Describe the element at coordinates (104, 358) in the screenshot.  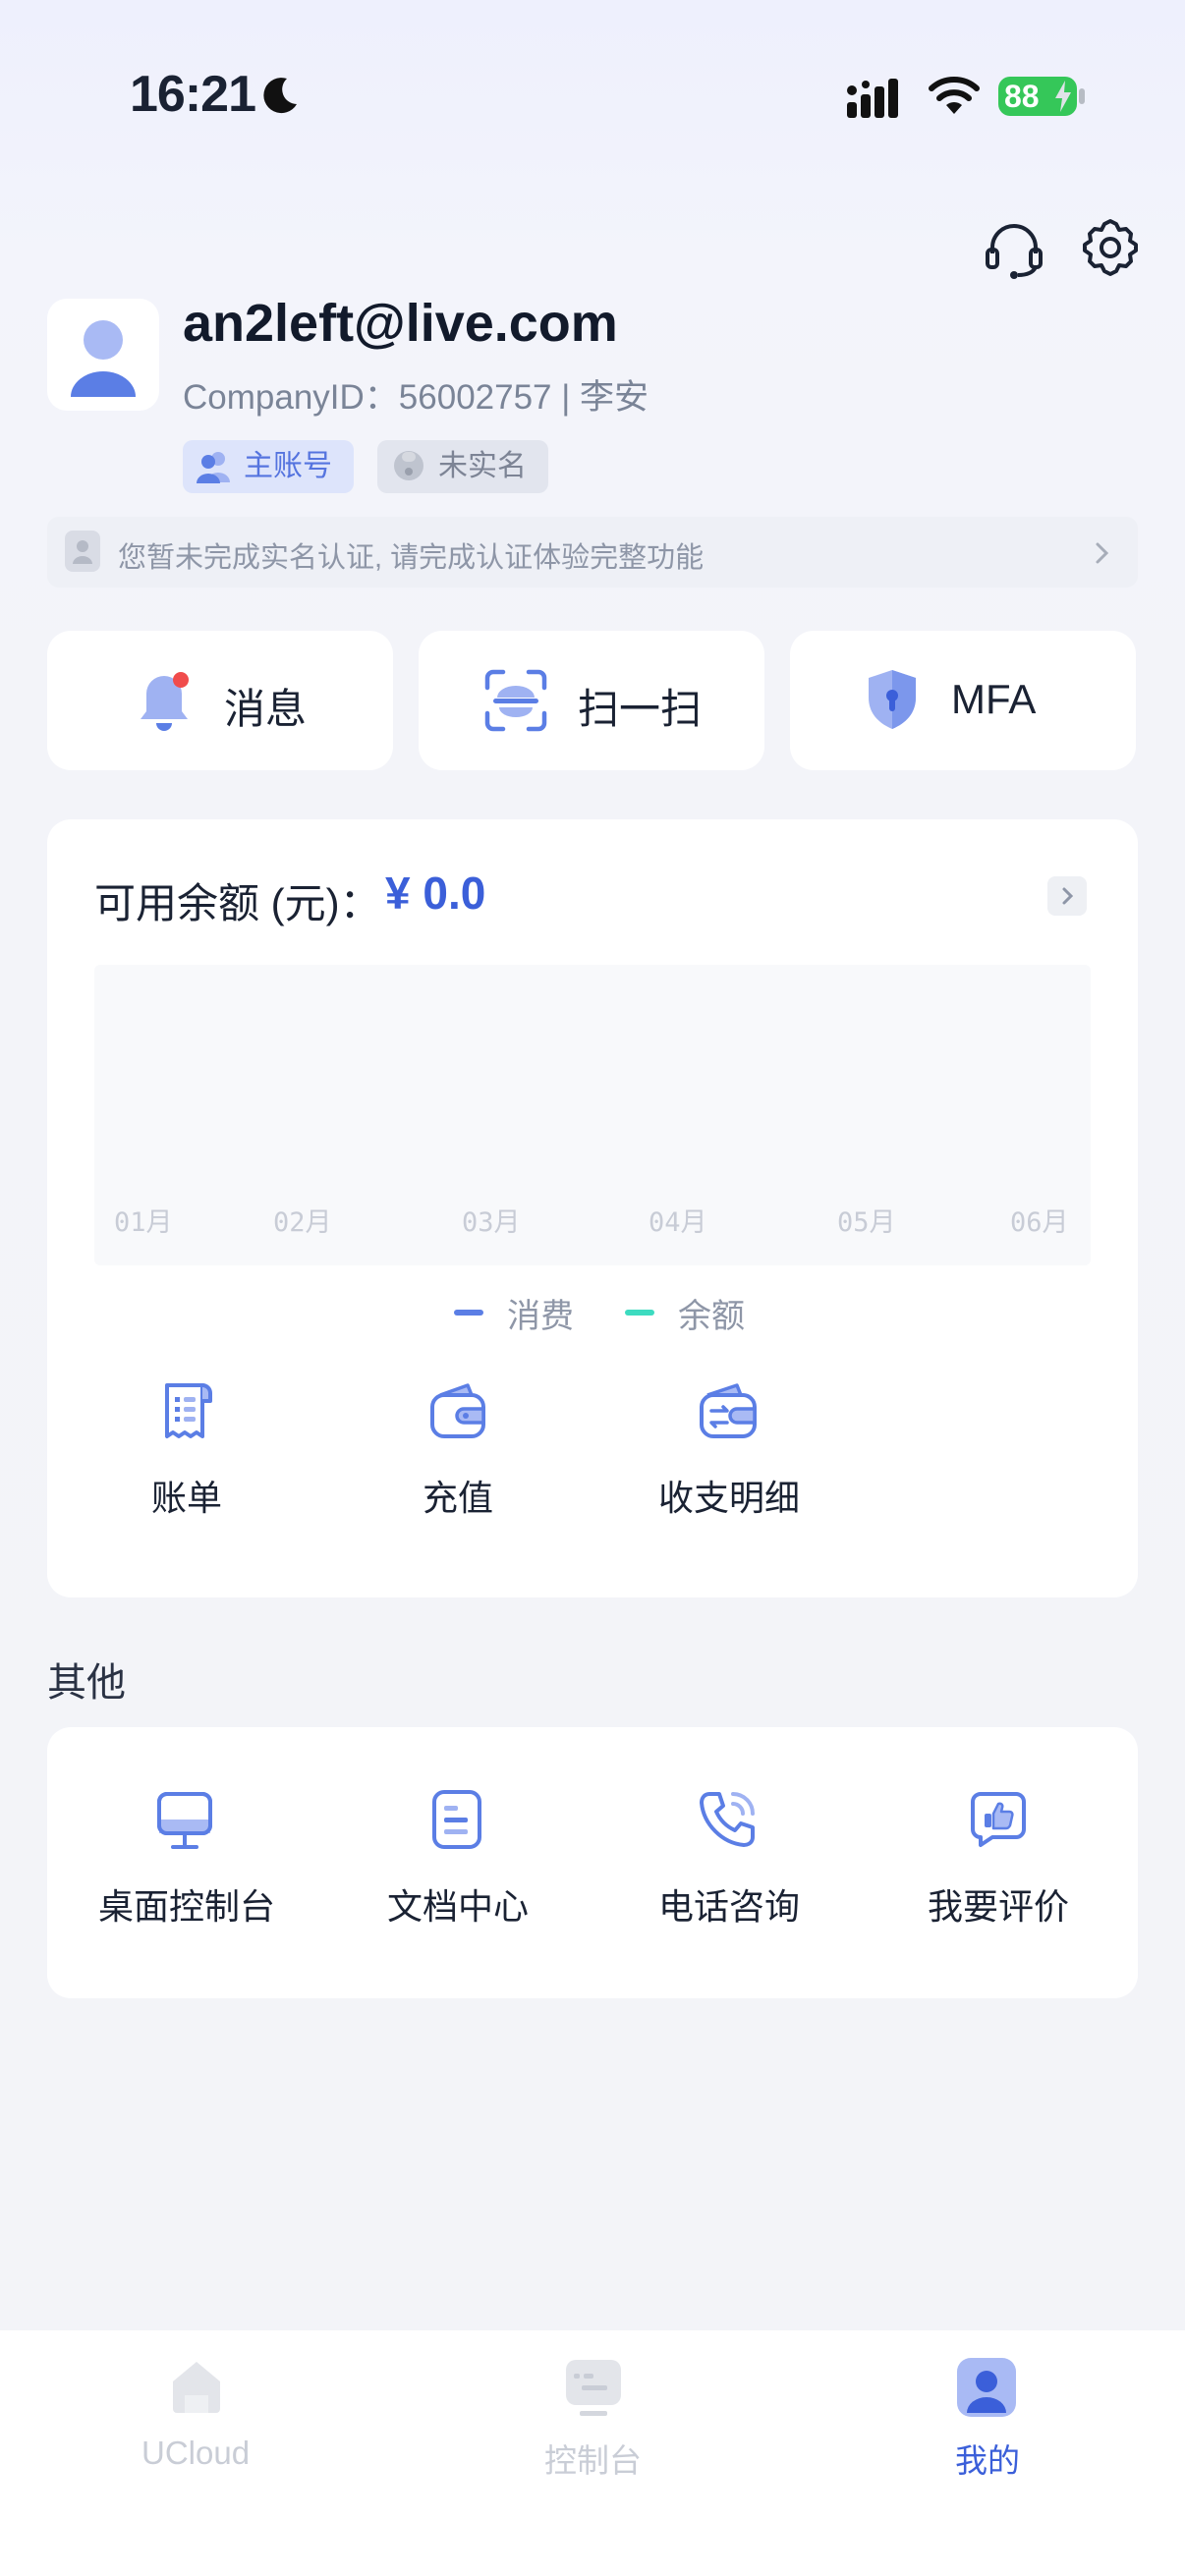
I see `user-avatar-icon` at that location.